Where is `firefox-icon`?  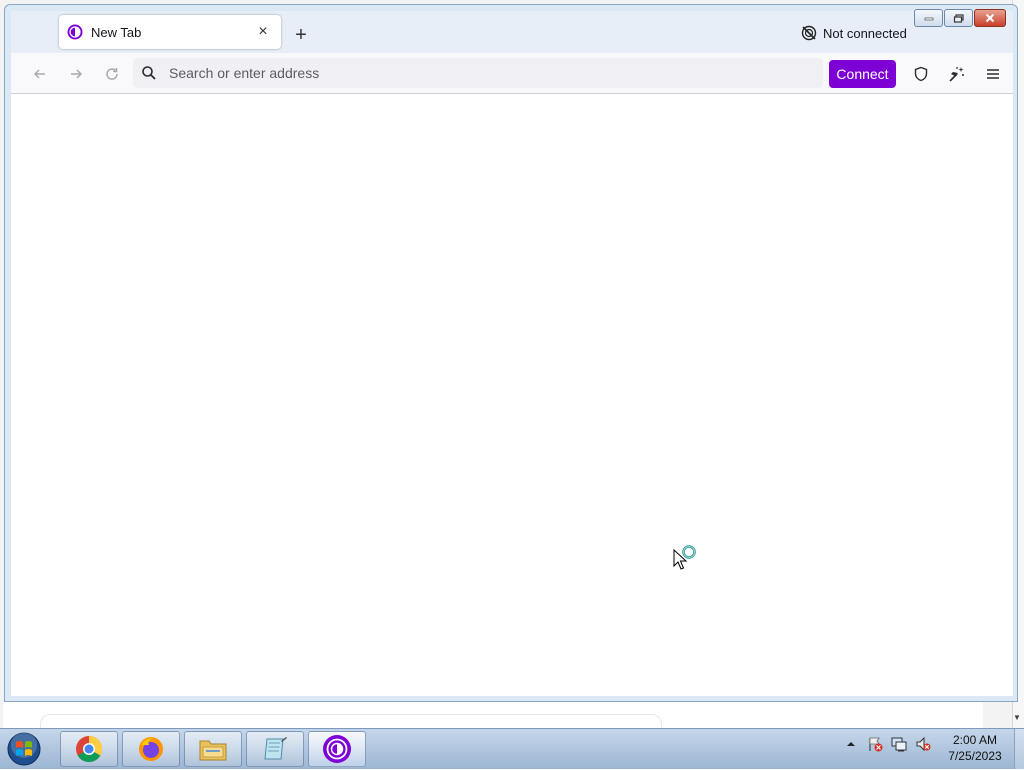
firefox-icon is located at coordinates (151, 749).